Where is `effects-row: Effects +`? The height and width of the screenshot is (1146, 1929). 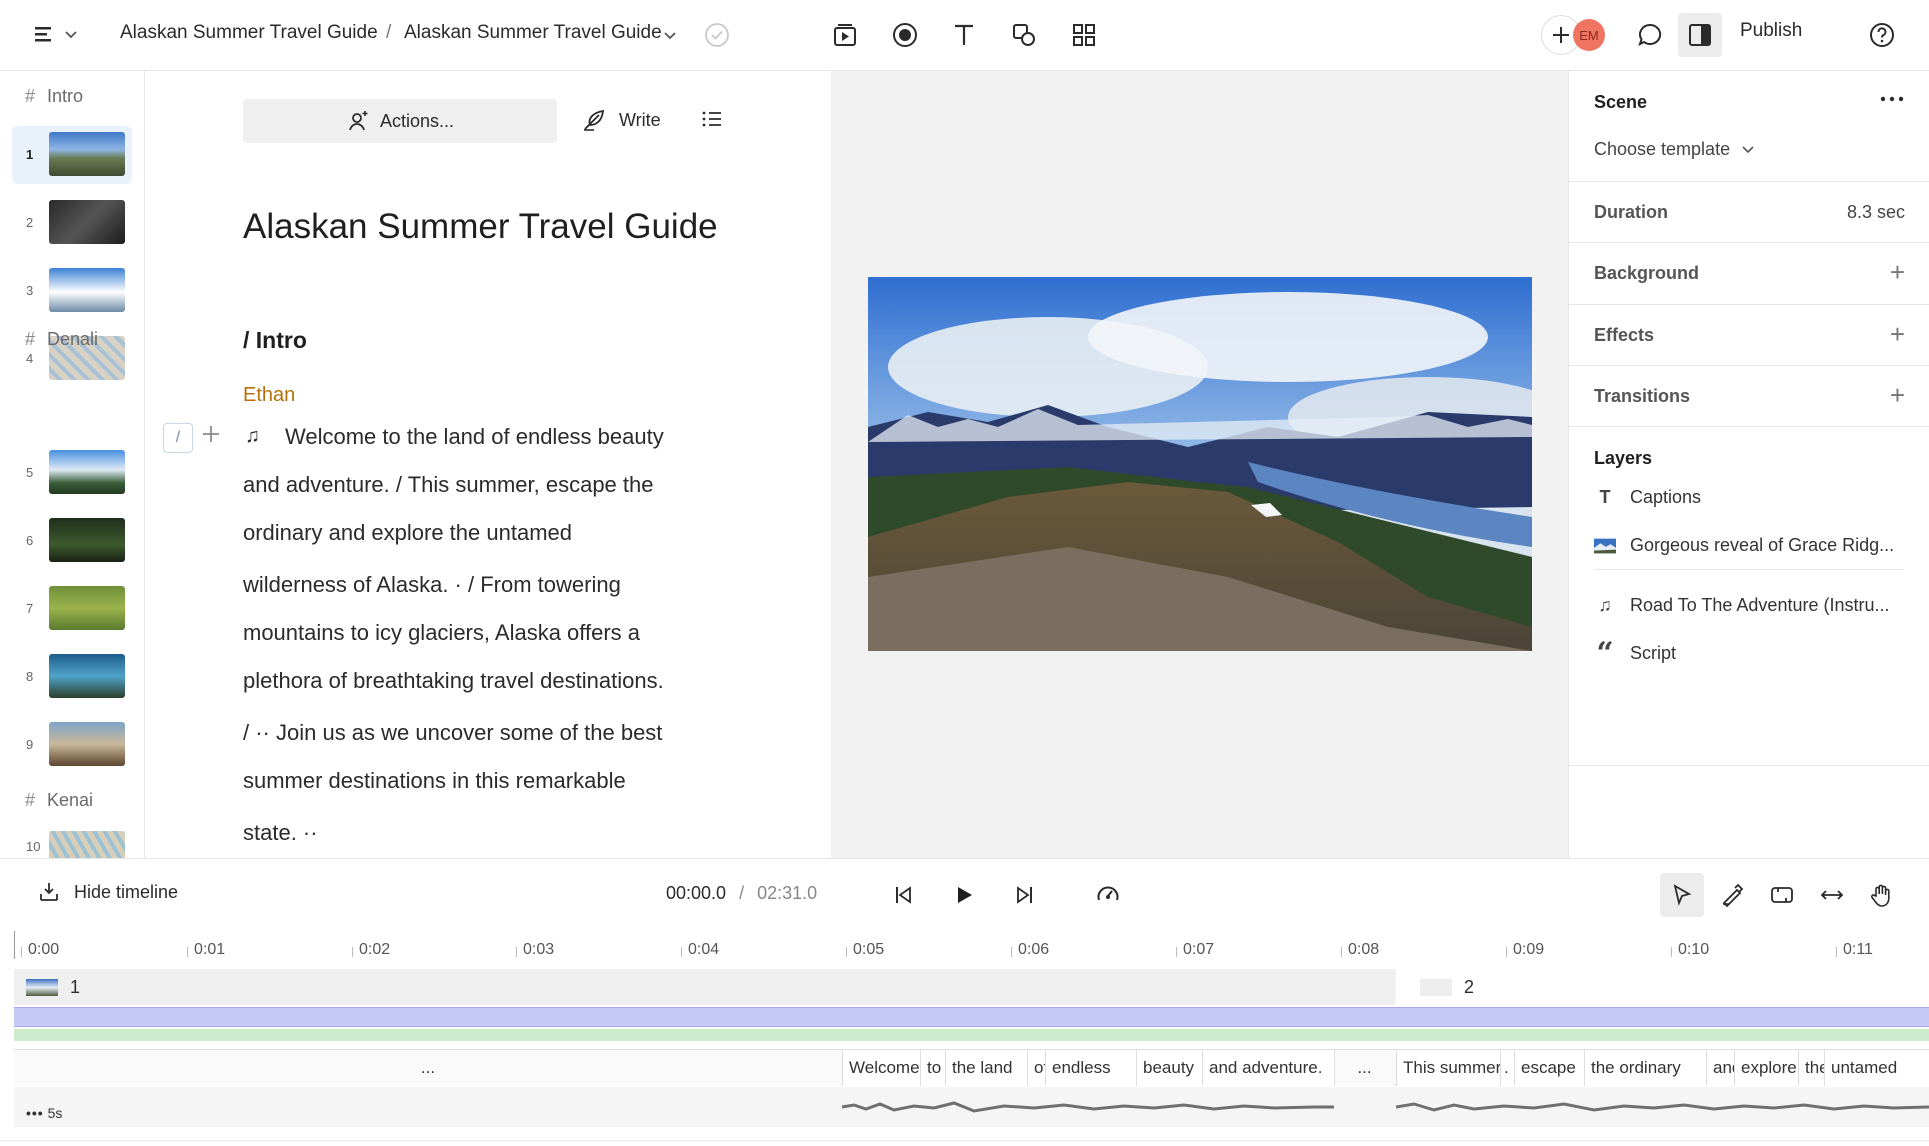
effects-row: Effects + is located at coordinates (1749, 335).